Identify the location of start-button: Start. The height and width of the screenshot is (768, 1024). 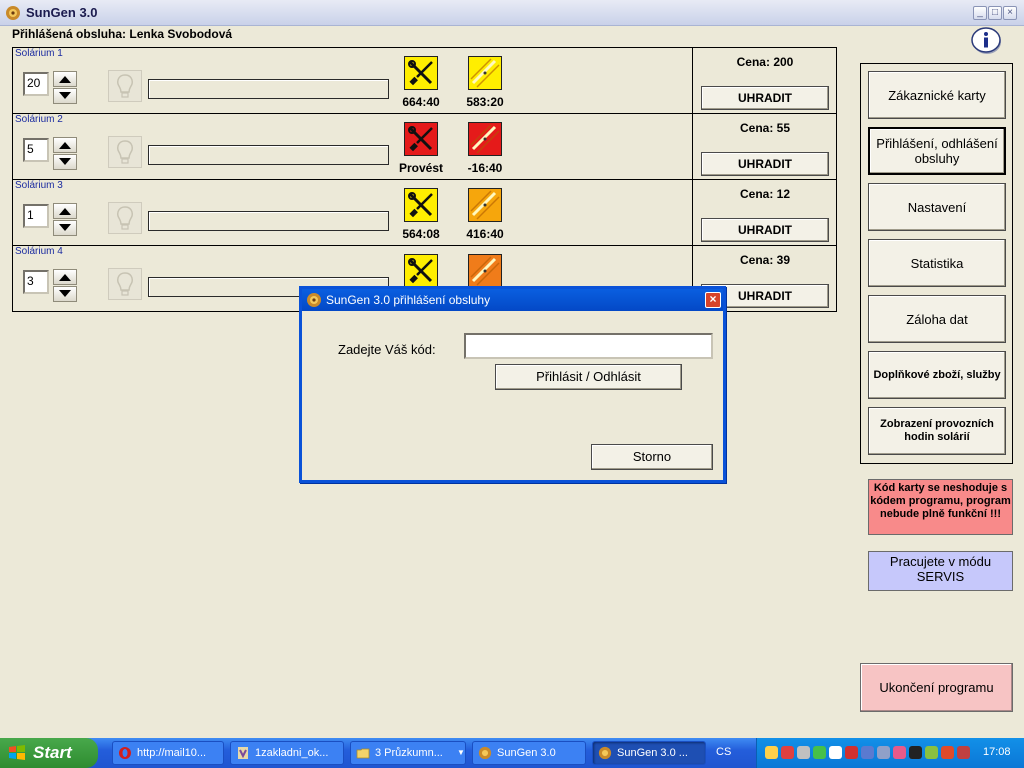
(49, 753).